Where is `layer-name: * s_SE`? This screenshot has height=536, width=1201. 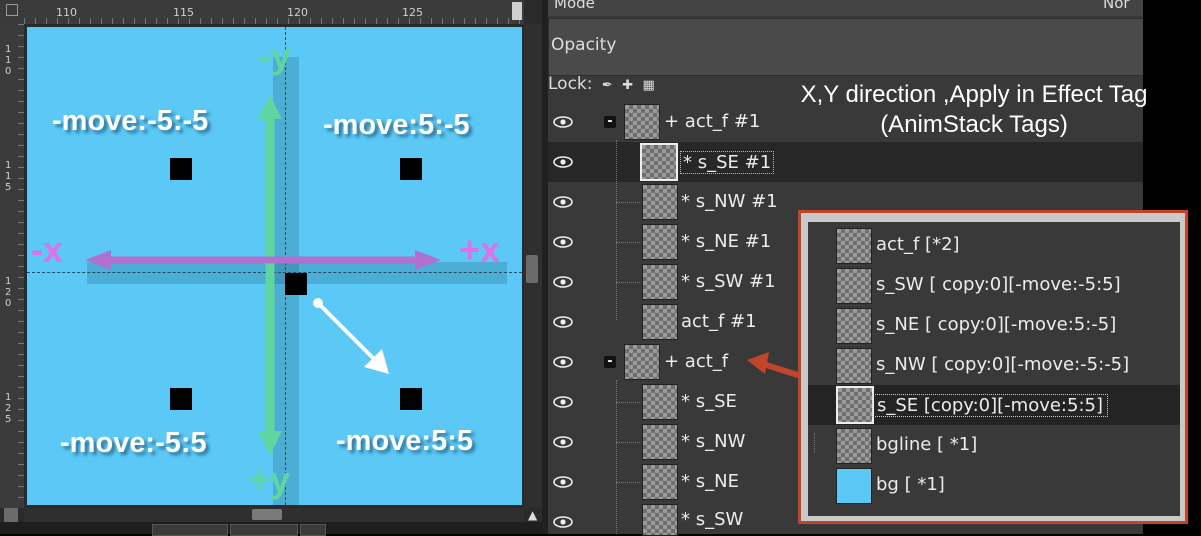 layer-name: * s_SE is located at coordinates (709, 401).